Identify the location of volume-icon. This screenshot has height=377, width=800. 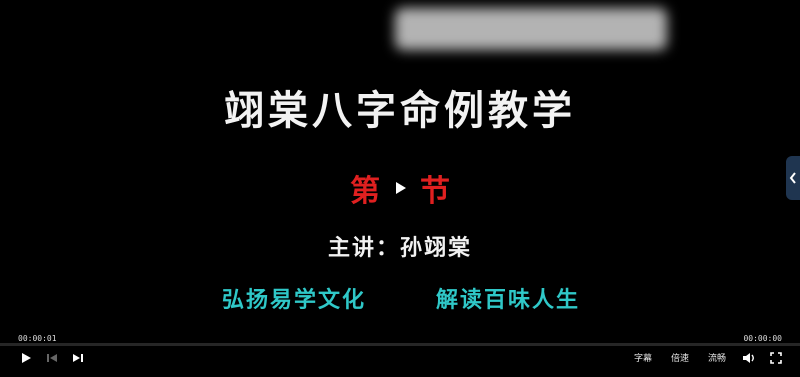
(748, 358).